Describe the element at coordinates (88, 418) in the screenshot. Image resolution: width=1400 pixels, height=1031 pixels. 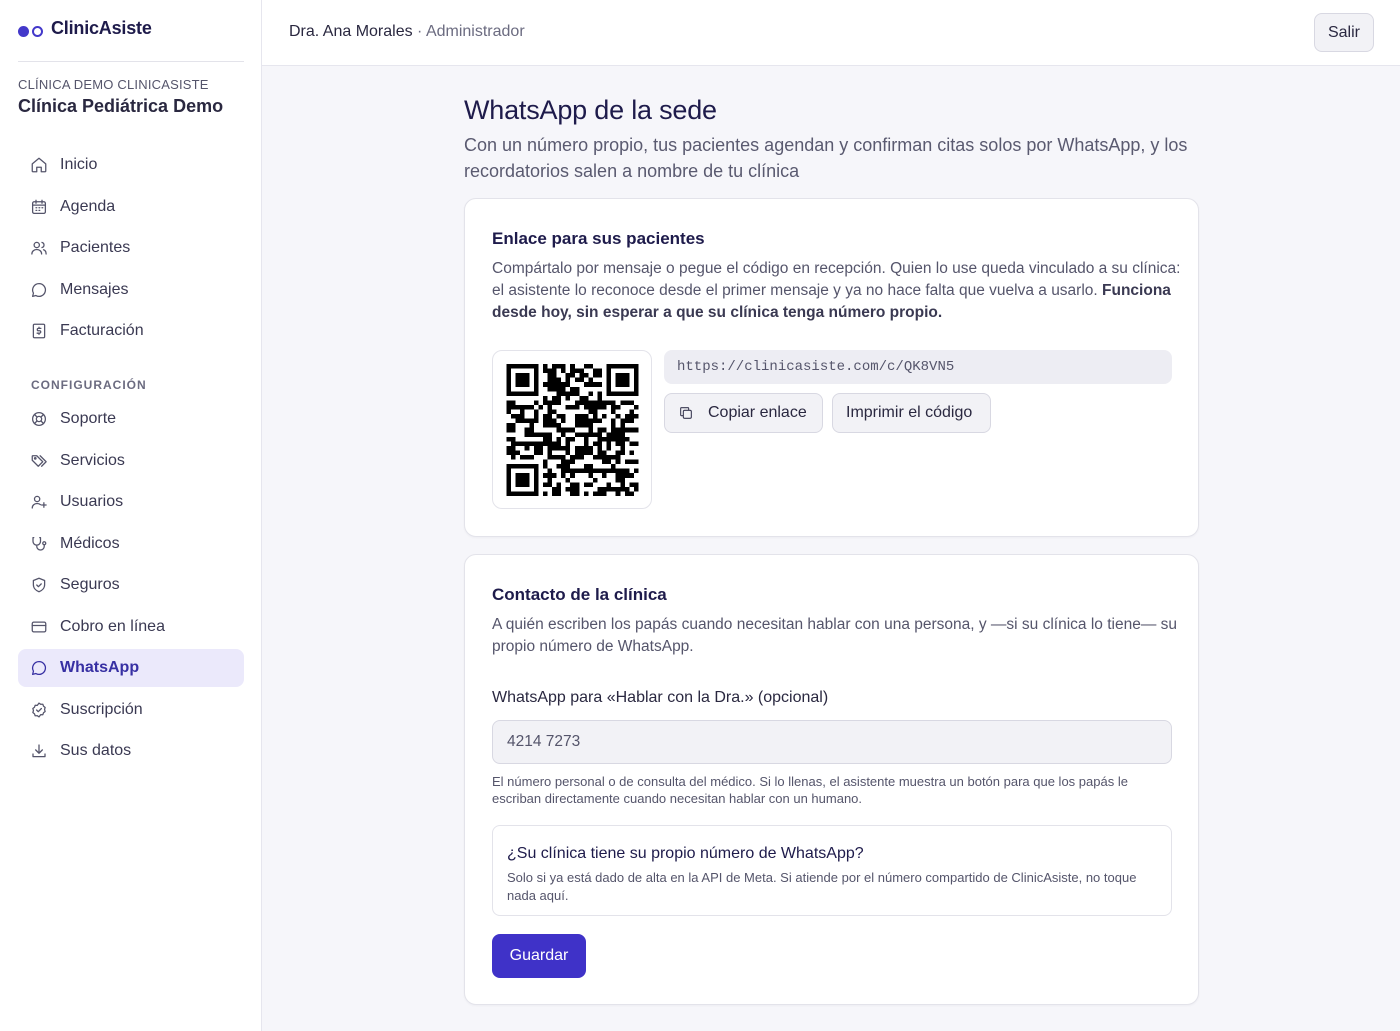
I see `sidebar-item-label: Soporte` at that location.